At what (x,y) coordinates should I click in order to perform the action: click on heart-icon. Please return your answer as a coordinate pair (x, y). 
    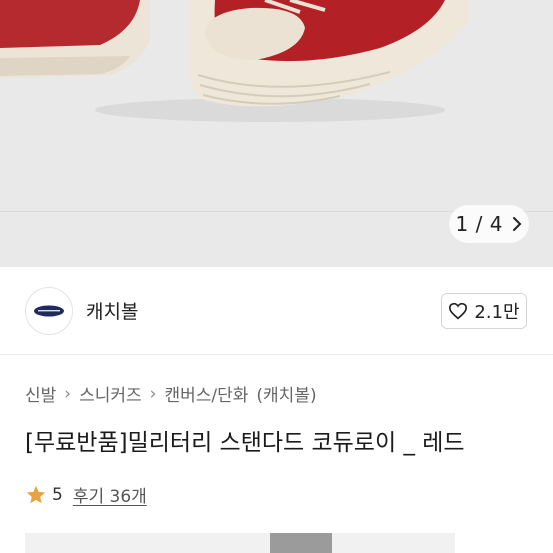
    Looking at the image, I should click on (458, 311).